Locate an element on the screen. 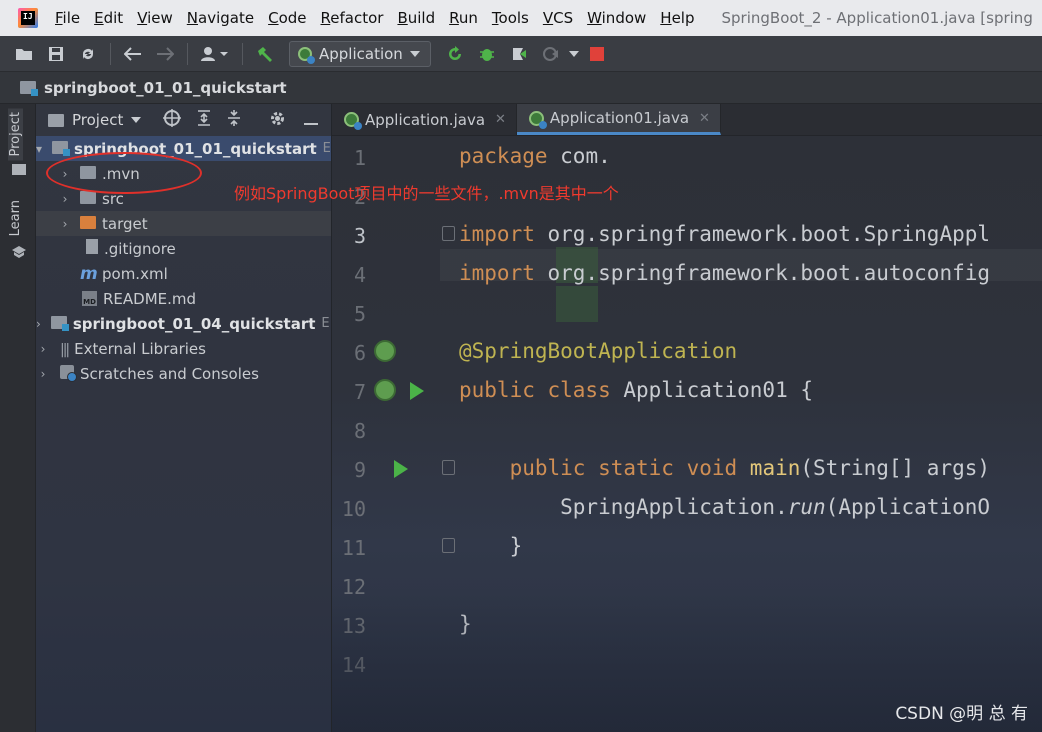 This screenshot has height=732, width=1042. tree-item-gitignore: .gitignore is located at coordinates (183, 248).